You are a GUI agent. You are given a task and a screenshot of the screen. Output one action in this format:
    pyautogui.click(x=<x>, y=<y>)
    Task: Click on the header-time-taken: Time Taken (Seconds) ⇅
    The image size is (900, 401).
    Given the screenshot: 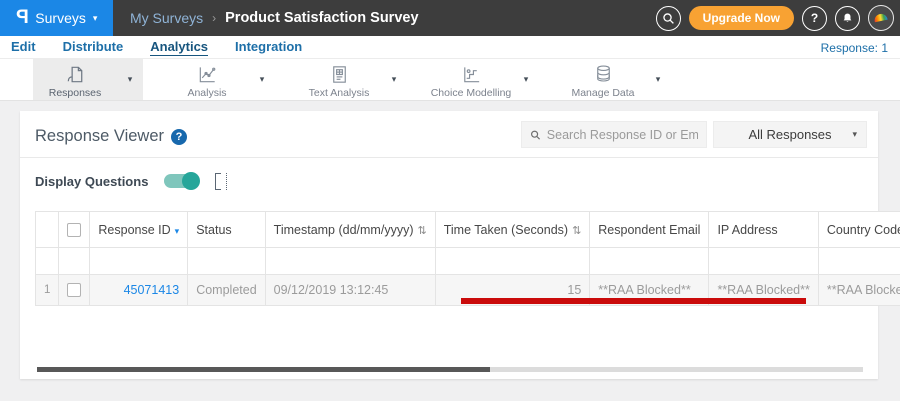 What is the action you would take?
    pyautogui.click(x=512, y=229)
    